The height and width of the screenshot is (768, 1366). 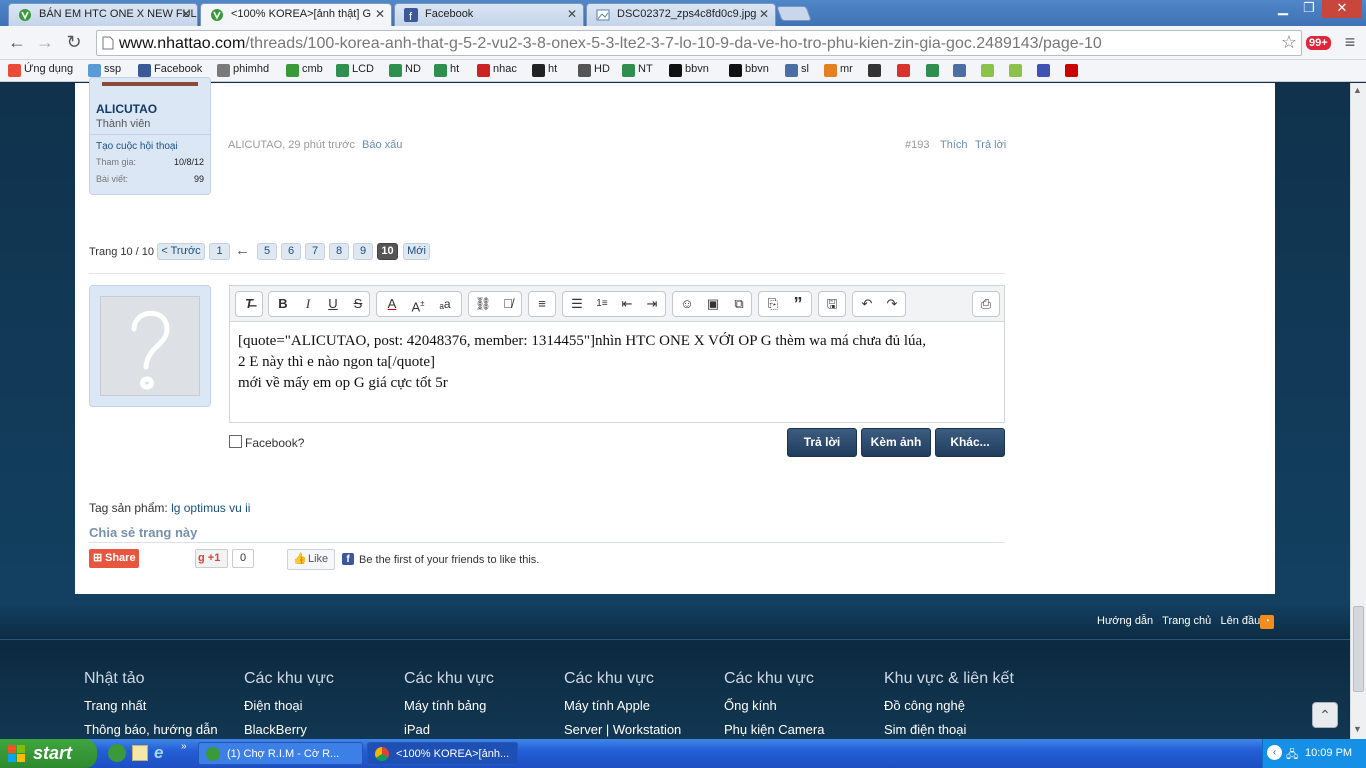 What do you see at coordinates (773, 304) in the screenshot?
I see `code-icon: ⎘` at bounding box center [773, 304].